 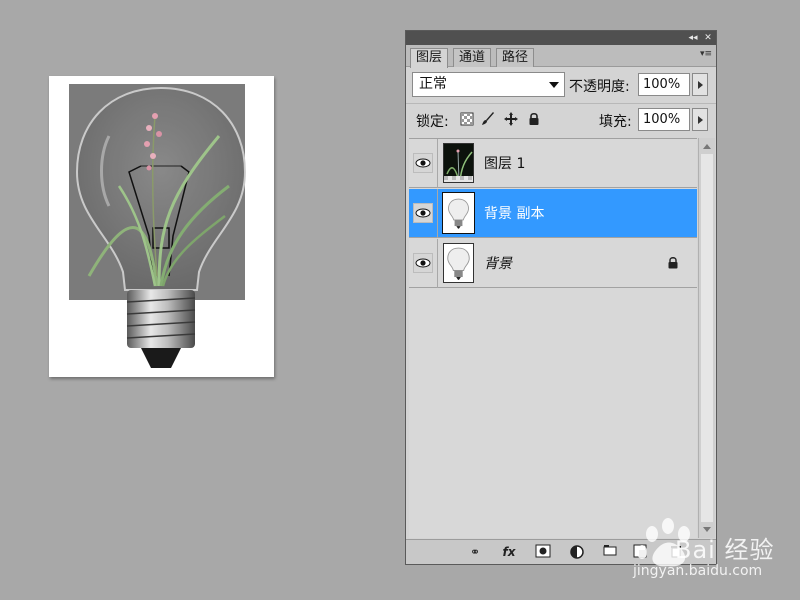 What do you see at coordinates (553, 163) in the screenshot?
I see `layer-row-layer1: 图层 1` at bounding box center [553, 163].